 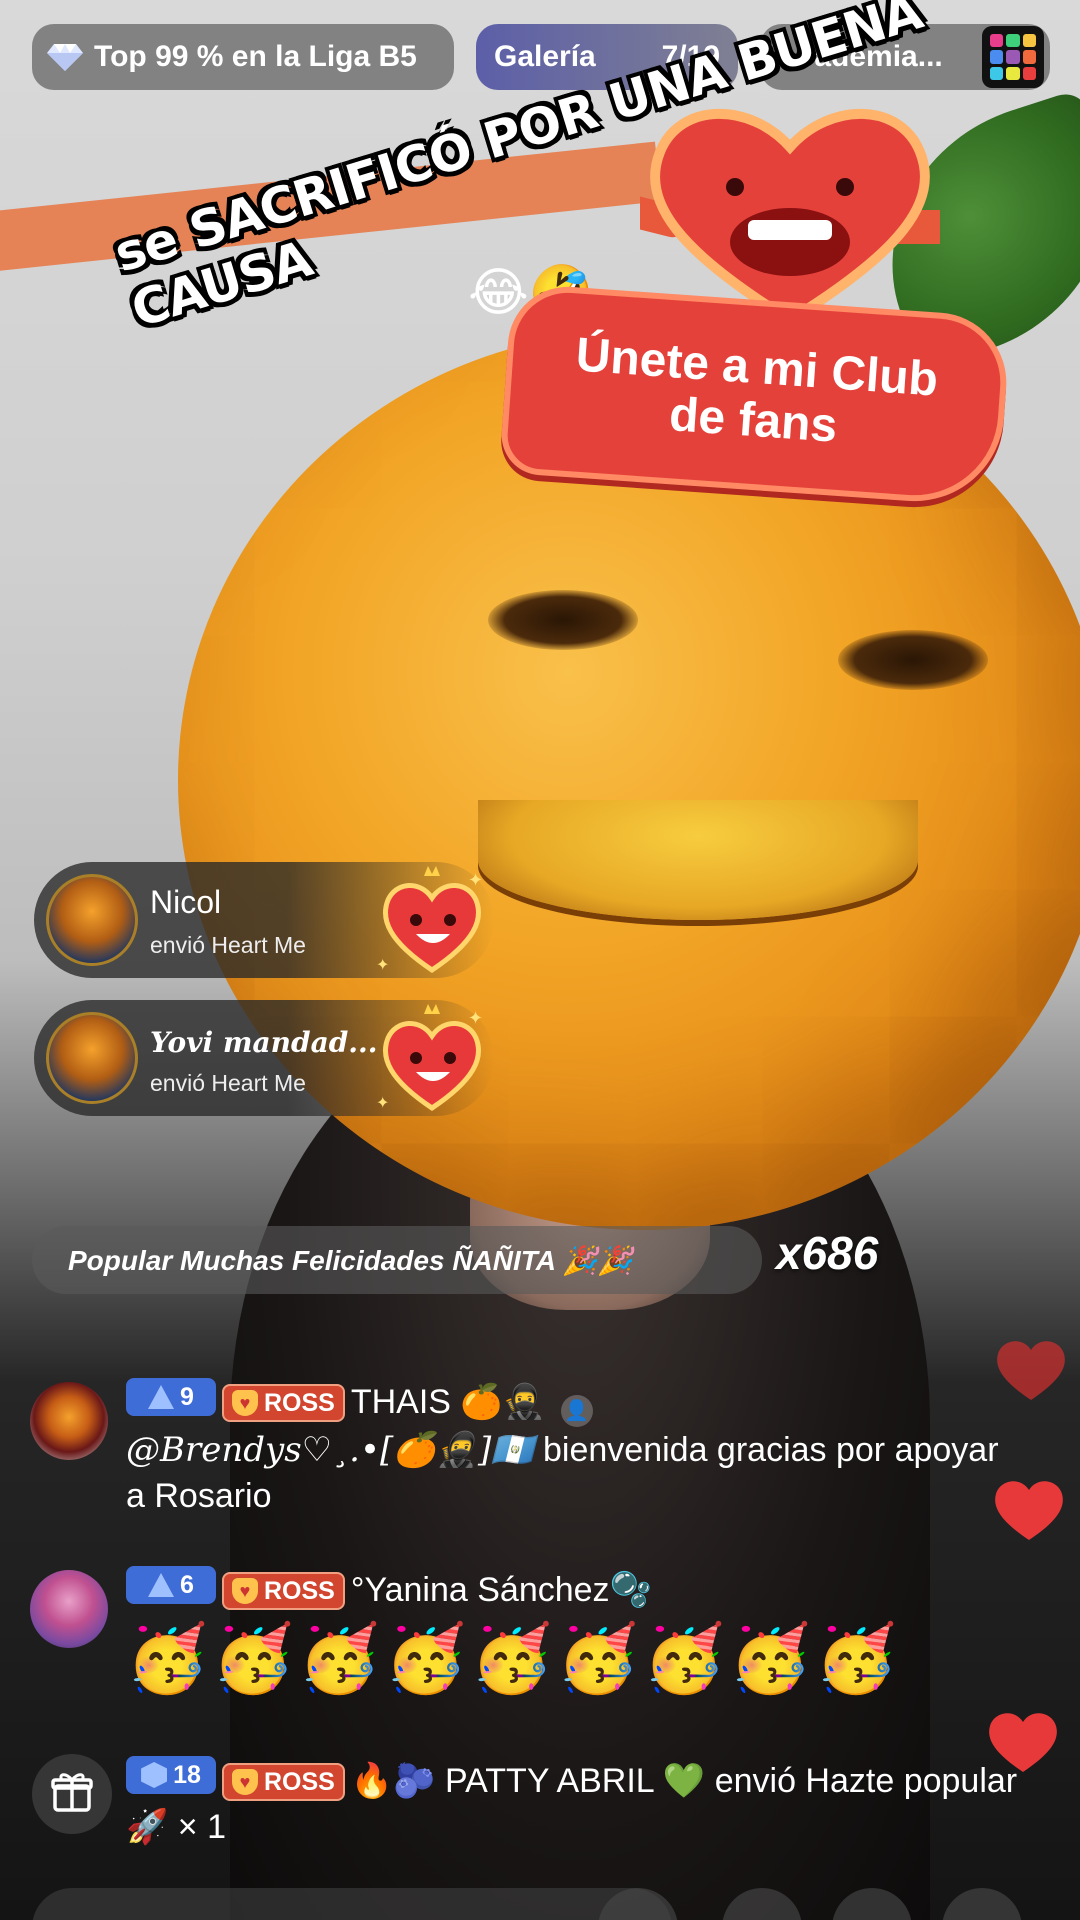 What do you see at coordinates (872, 1904) in the screenshot?
I see `like-button` at bounding box center [872, 1904].